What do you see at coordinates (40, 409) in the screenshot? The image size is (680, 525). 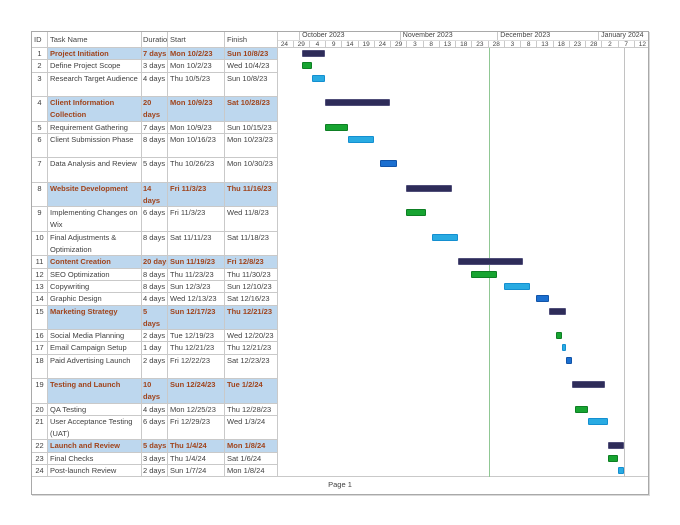 I see `task-id-cell: 20` at bounding box center [40, 409].